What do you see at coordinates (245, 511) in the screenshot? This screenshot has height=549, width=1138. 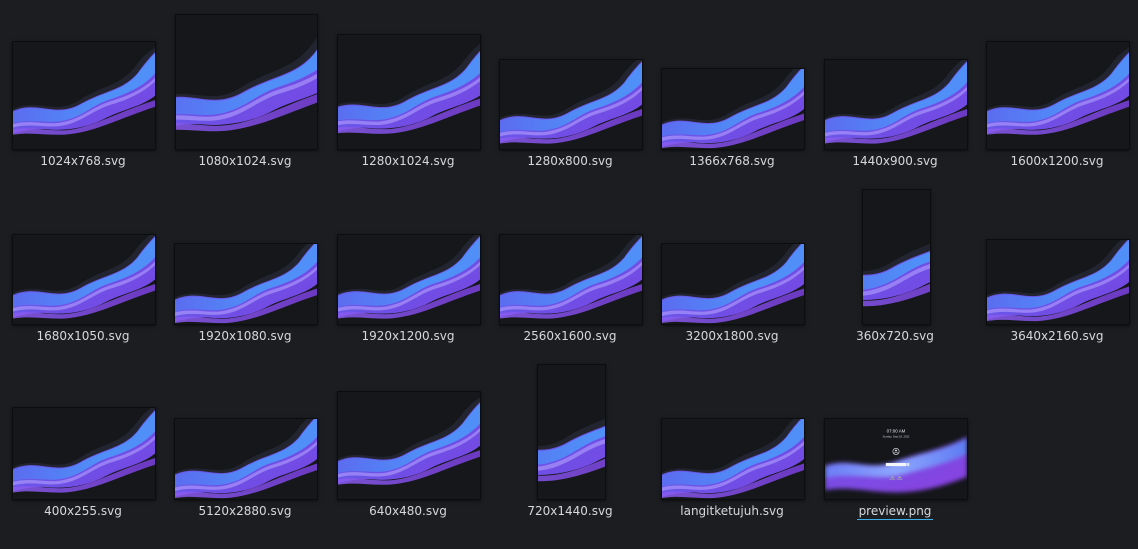 I see `file-name: 5120x2880.svg` at bounding box center [245, 511].